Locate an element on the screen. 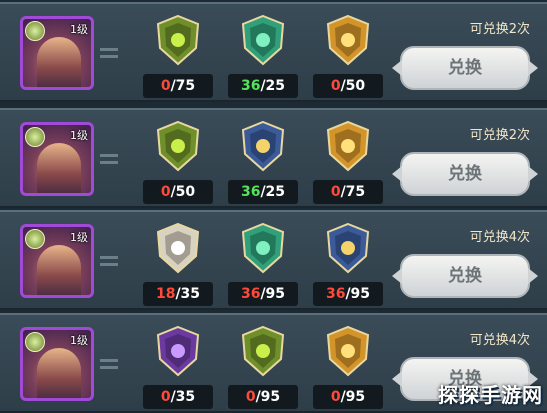 This screenshot has height=413, width=547. orange-haired-elf-portrait: 1级 is located at coordinates (57, 261).